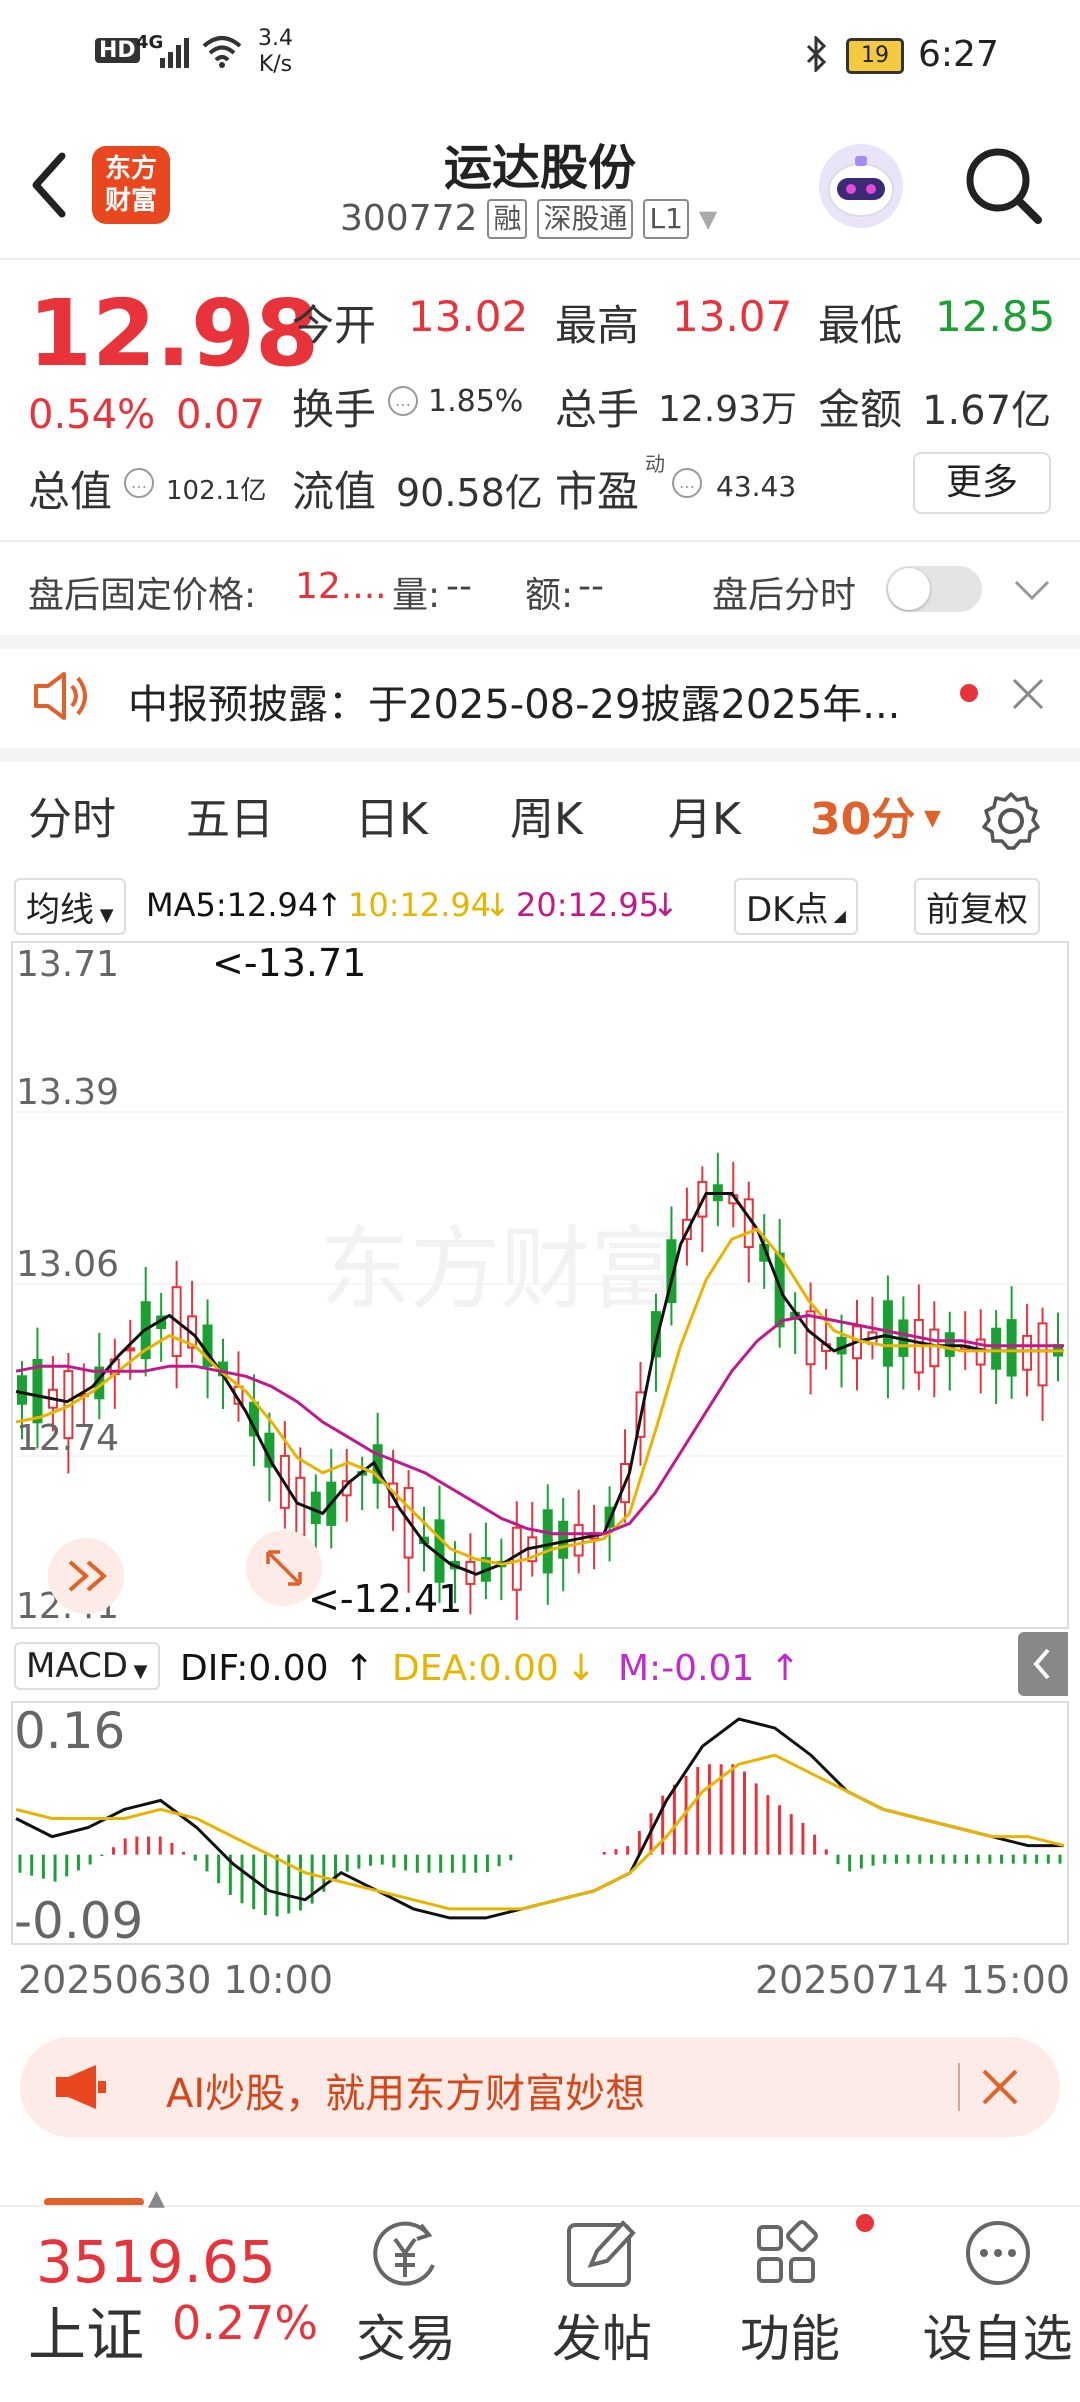 The height and width of the screenshot is (2402, 1080). Describe the element at coordinates (1032, 590) in the screenshot. I see `chevron-down-icon` at that location.